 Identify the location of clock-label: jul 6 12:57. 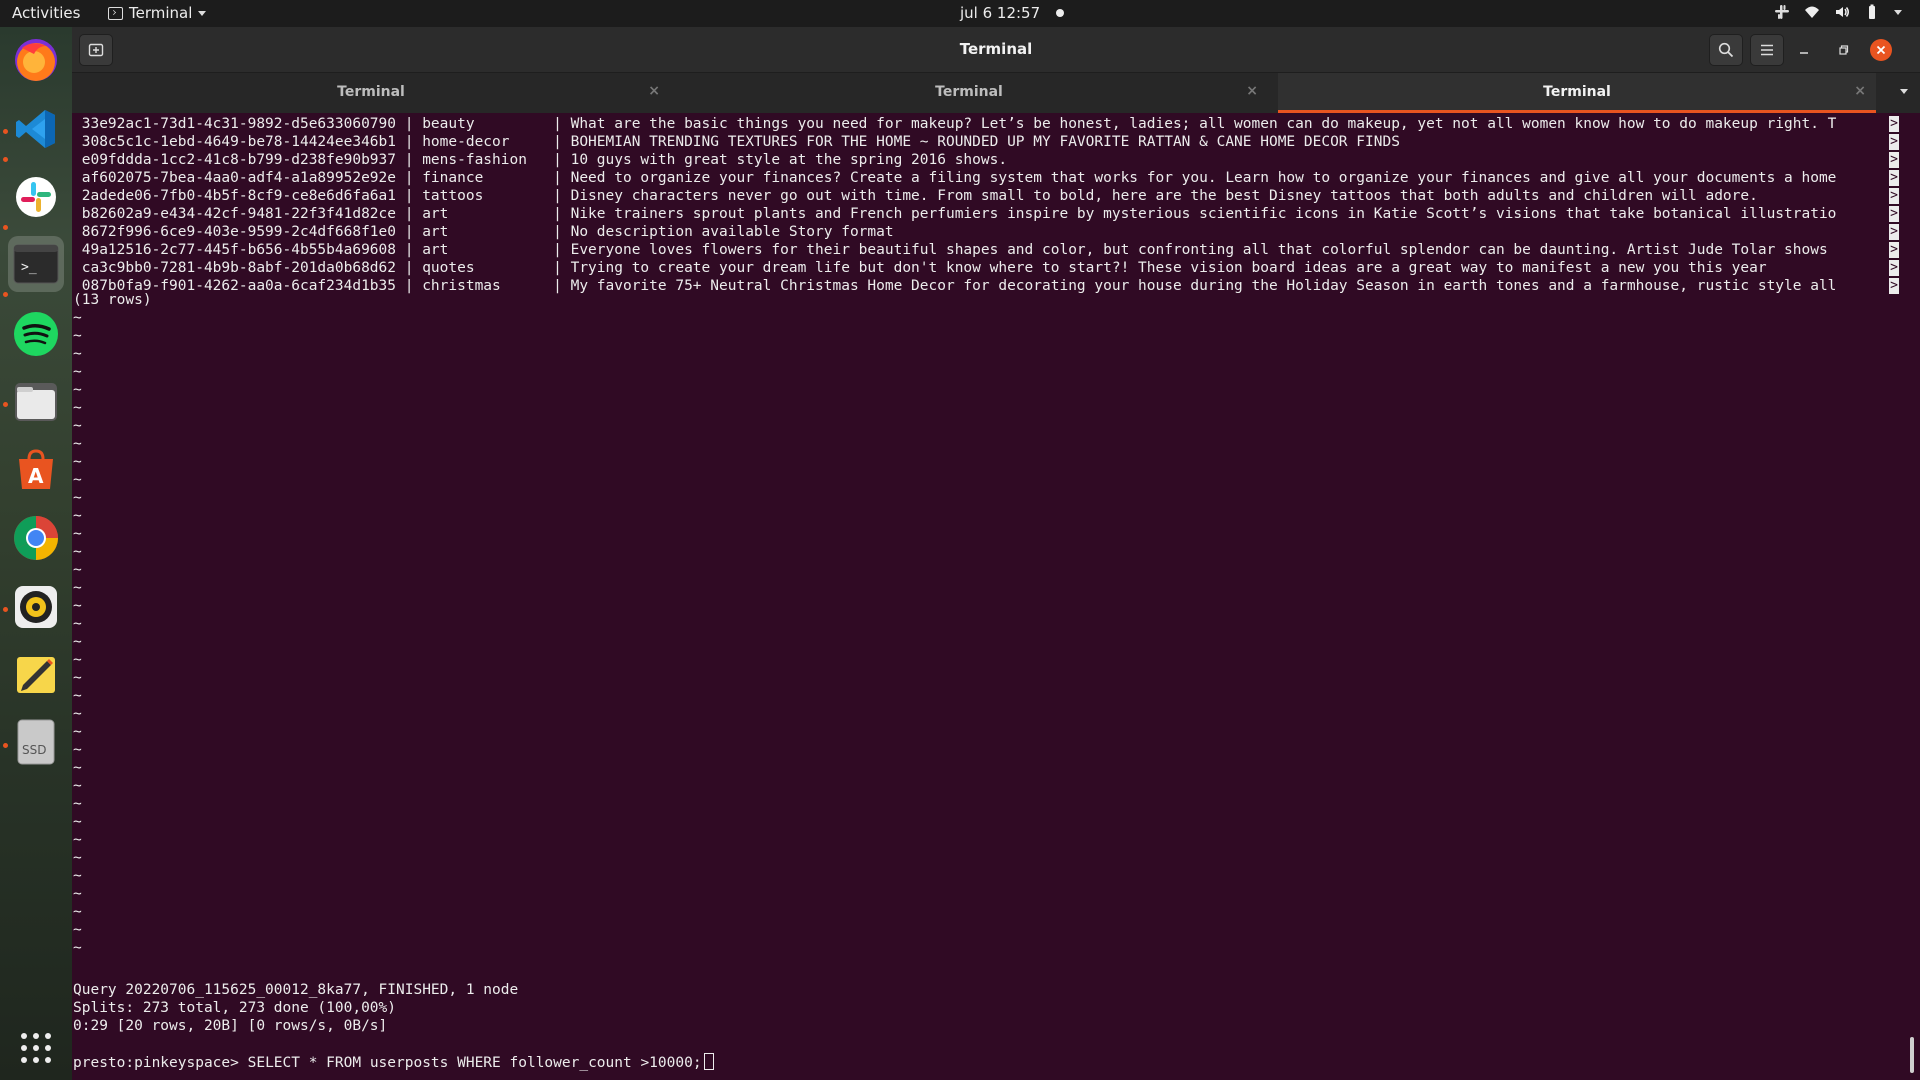
(1000, 13).